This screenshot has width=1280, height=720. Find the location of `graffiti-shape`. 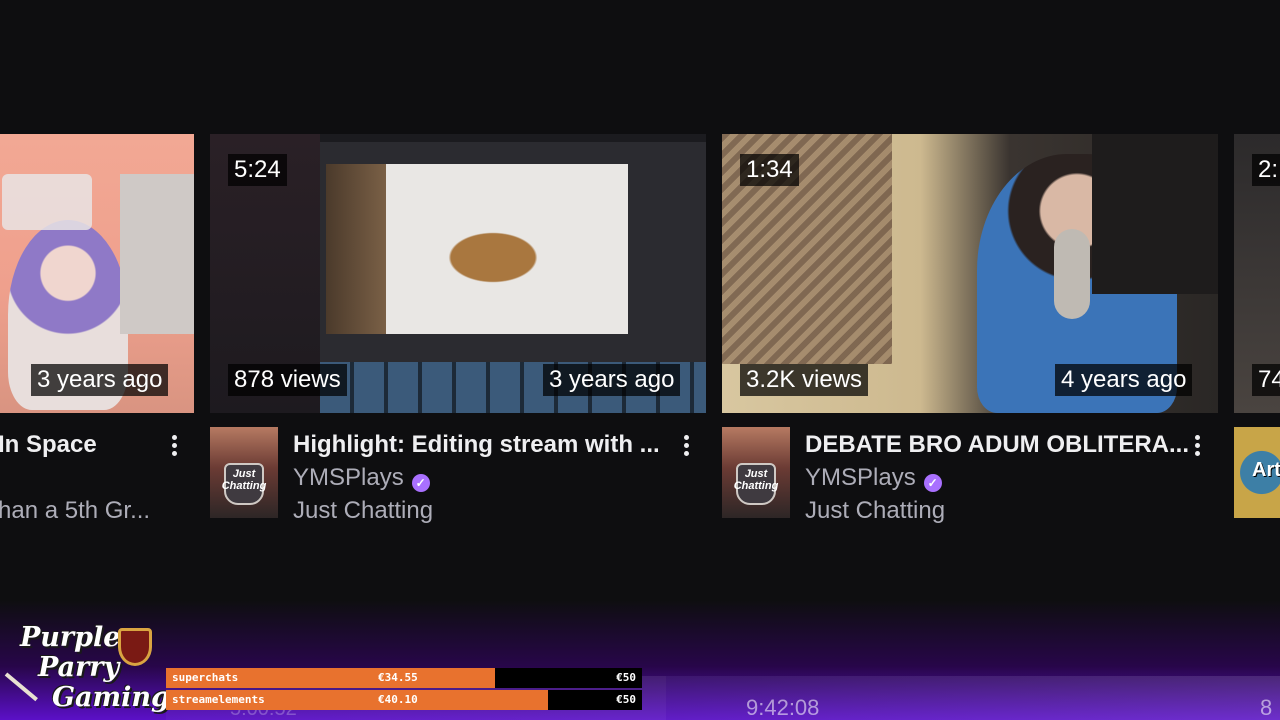

graffiti-shape is located at coordinates (47, 202).